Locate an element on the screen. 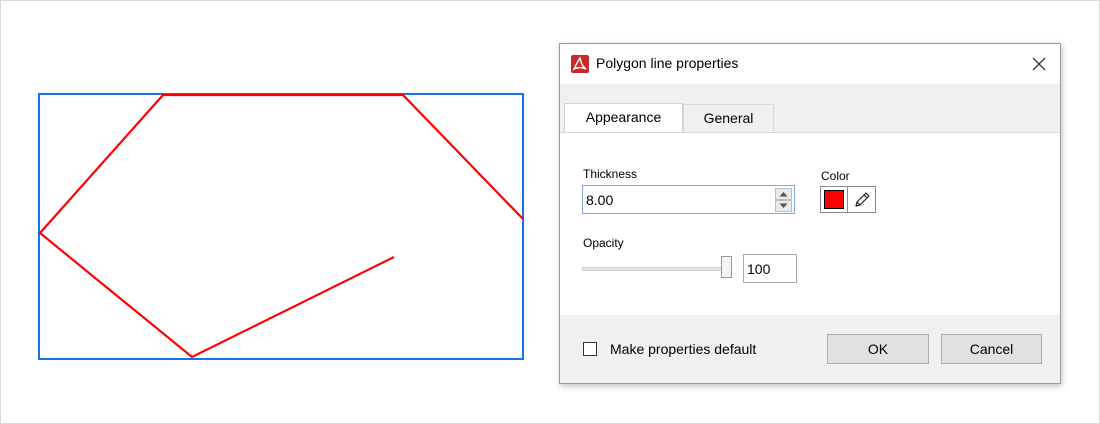 This screenshot has height=424, width=1100. thickness-increment-button is located at coordinates (783, 194).